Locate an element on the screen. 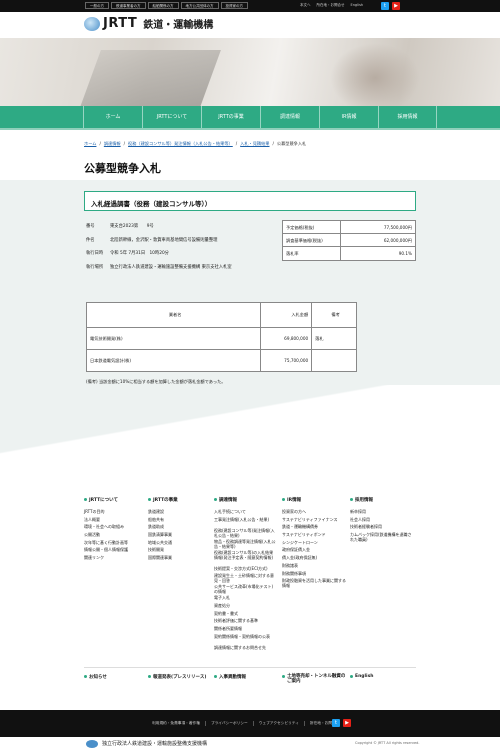 This screenshot has width=500, height=748. breadcrumb-link: 役務（建設コンサル等）発注情報（入札公告・結果等） is located at coordinates (180, 144).